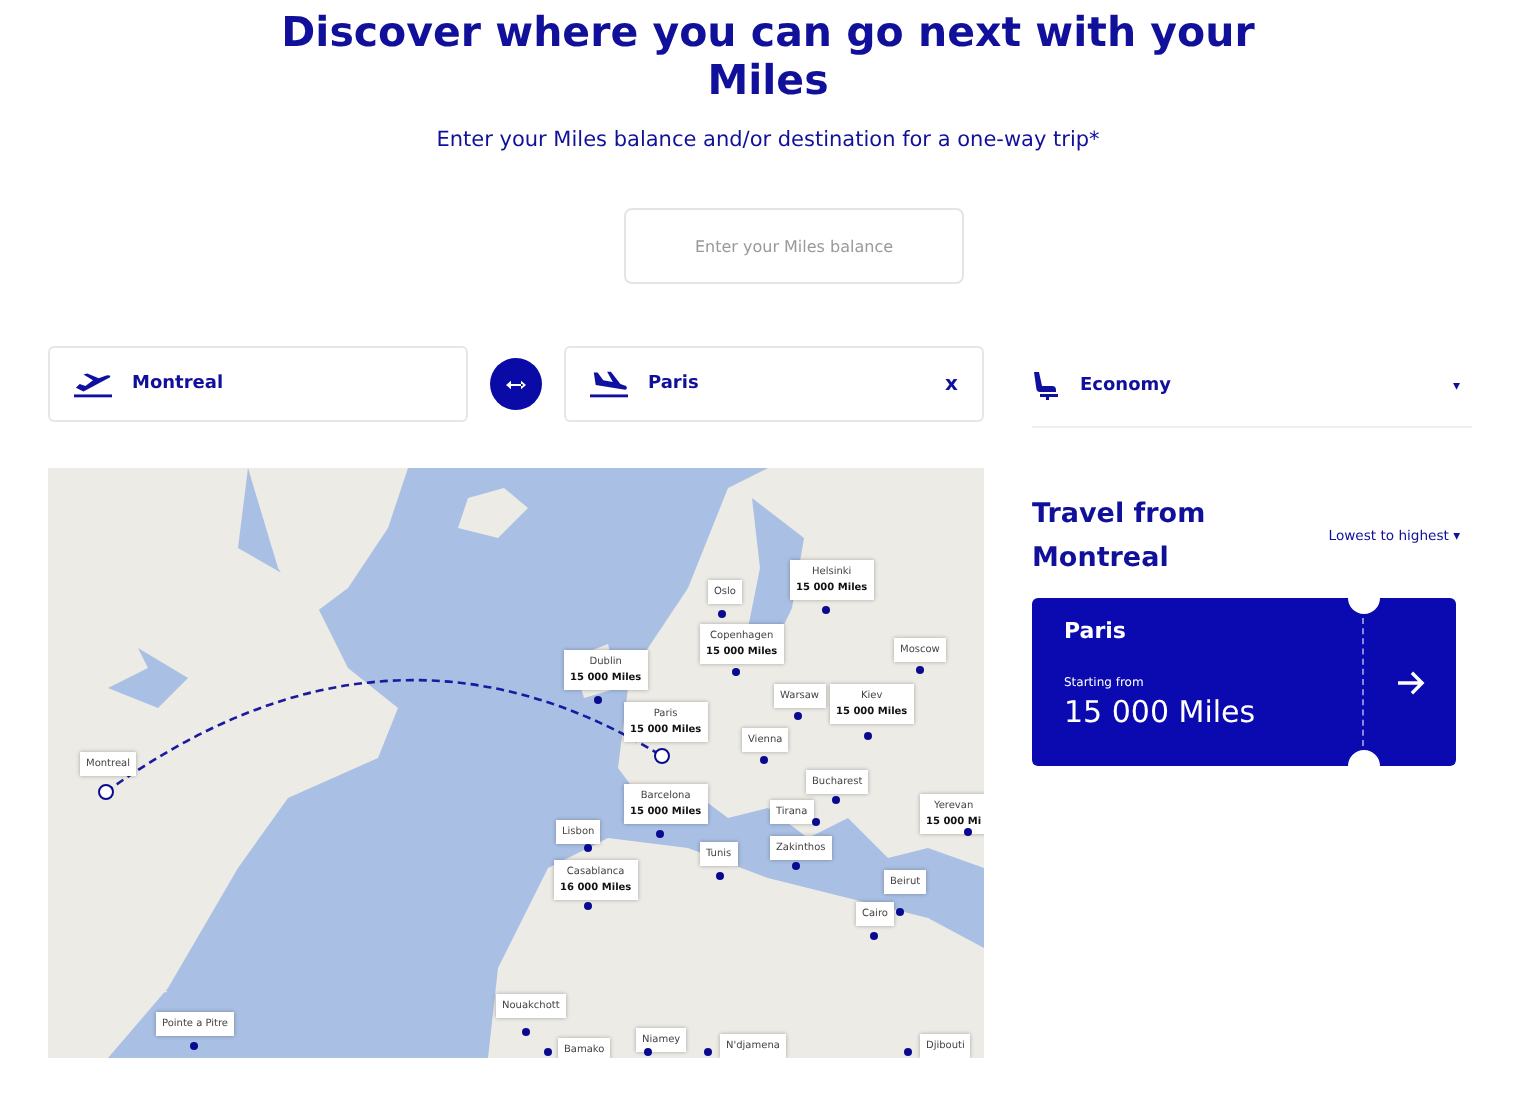 The height and width of the screenshot is (1112, 1536). What do you see at coordinates (768, 55) in the screenshot?
I see `page-heading: Discover where you can go next with your Miles` at bounding box center [768, 55].